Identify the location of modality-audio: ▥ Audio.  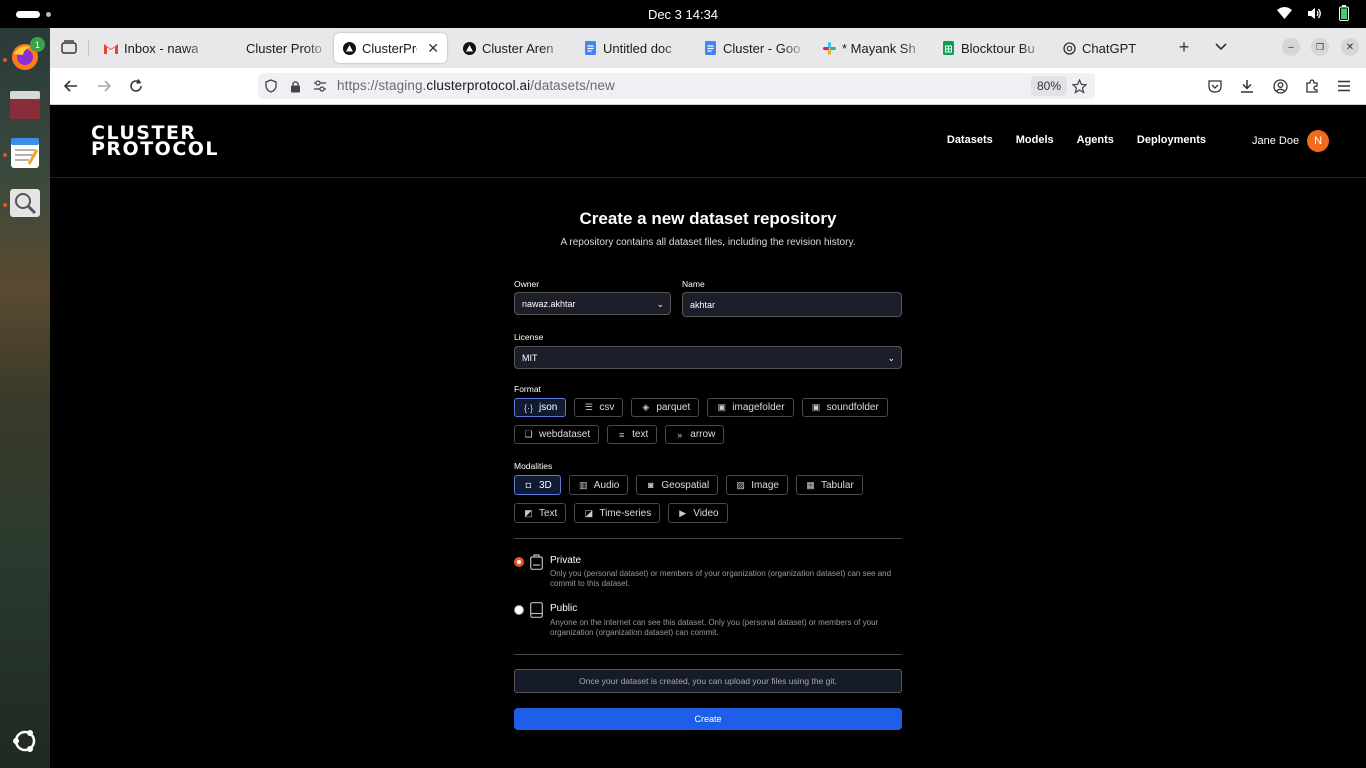
(598, 485).